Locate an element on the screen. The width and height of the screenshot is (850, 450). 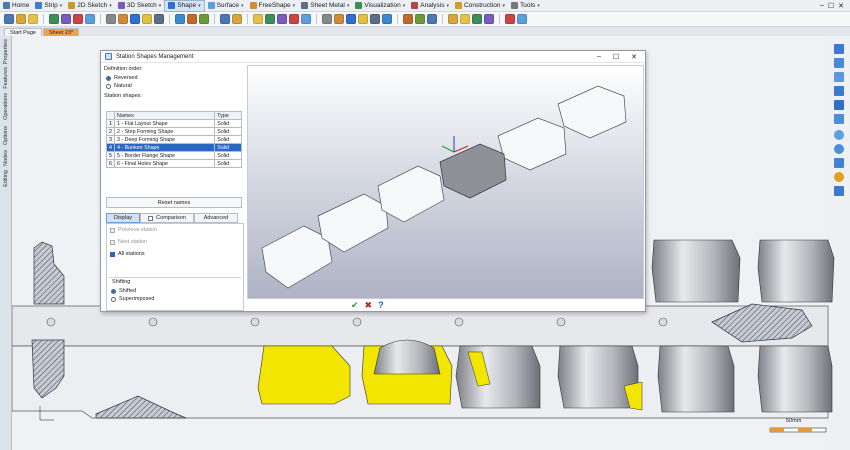
wireframe-icon is located at coordinates (839, 149).